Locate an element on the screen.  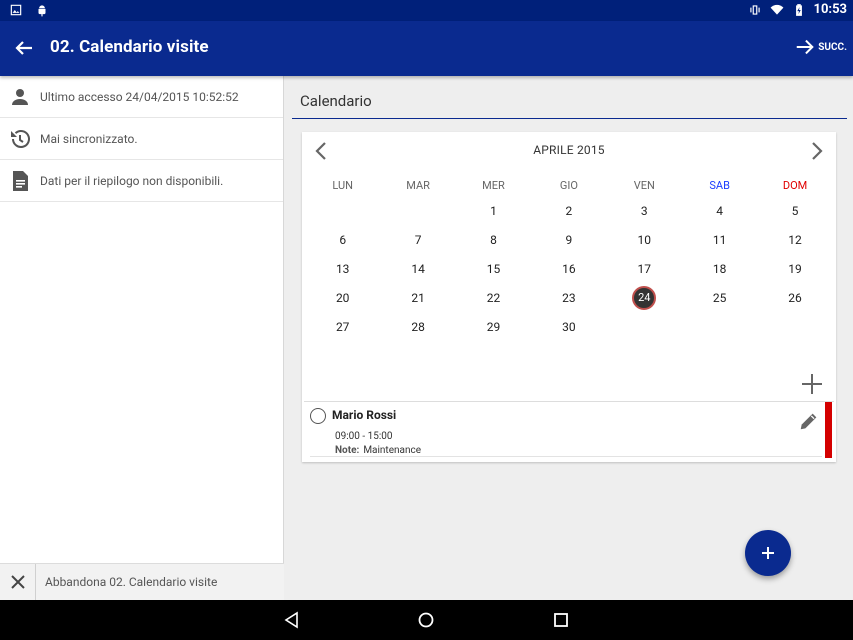
calendar-day-number: 8 is located at coordinates (493, 239).